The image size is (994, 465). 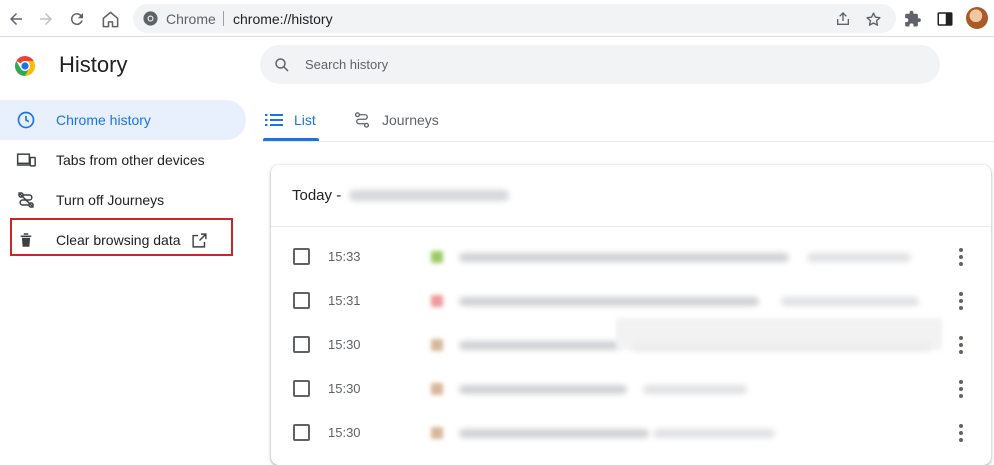 What do you see at coordinates (200, 240) in the screenshot?
I see `open-in-new-icon` at bounding box center [200, 240].